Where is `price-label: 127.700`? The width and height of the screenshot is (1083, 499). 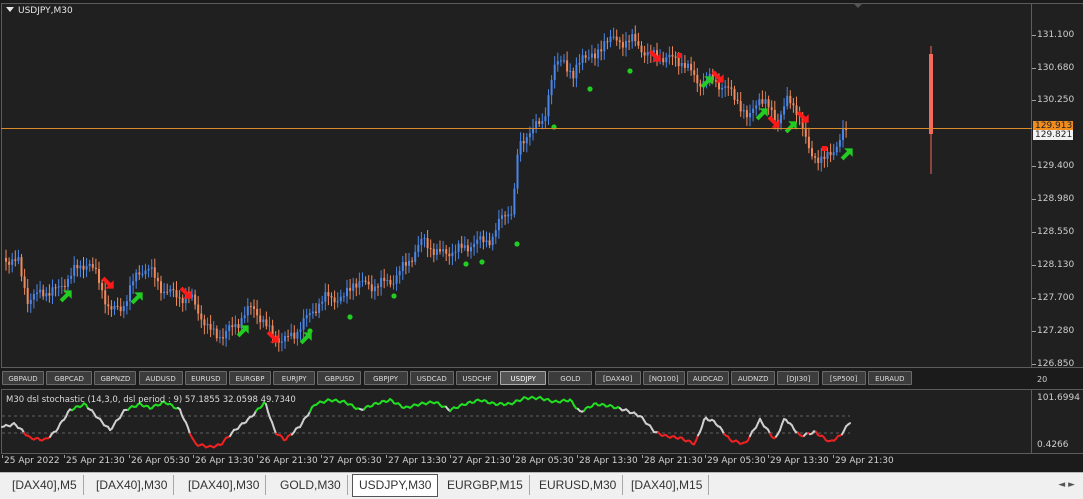 price-label: 127.700 is located at coordinates (1055, 298).